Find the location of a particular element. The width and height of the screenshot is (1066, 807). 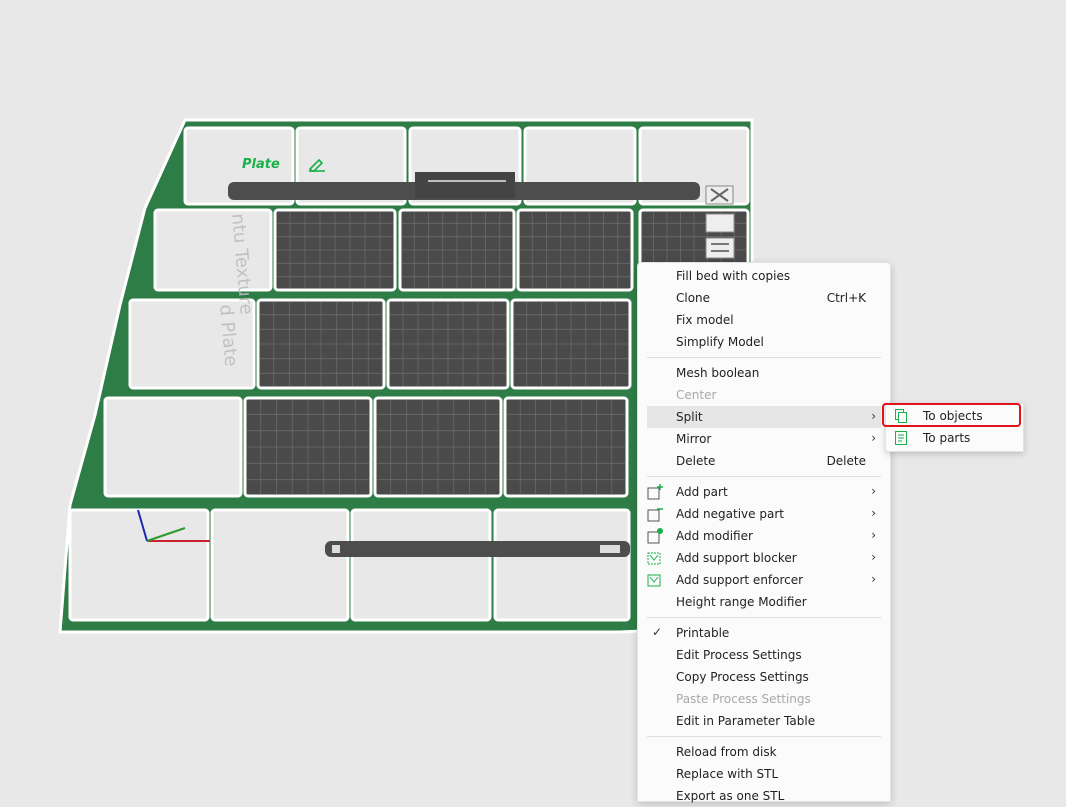

menu-item-mirror: Mirror › is located at coordinates (764, 439).